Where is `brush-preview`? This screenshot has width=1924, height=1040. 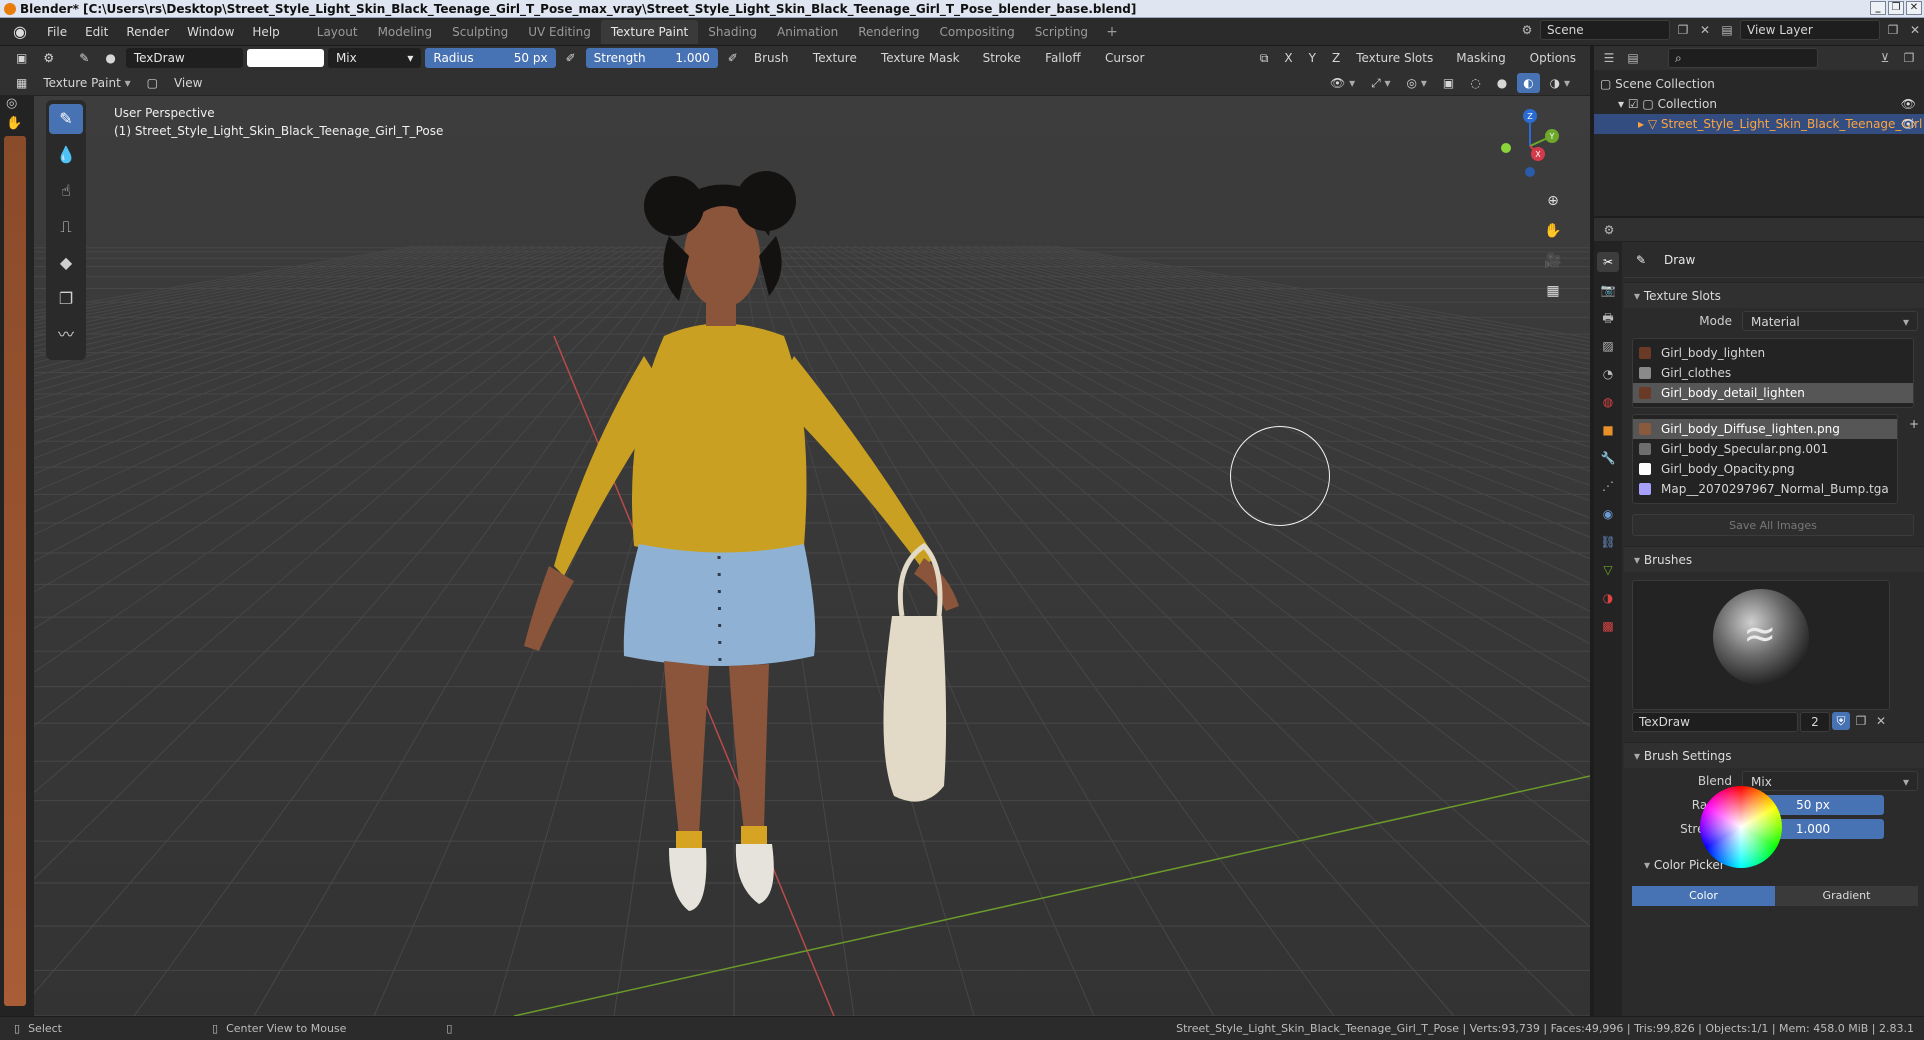
brush-preview is located at coordinates (1761, 645).